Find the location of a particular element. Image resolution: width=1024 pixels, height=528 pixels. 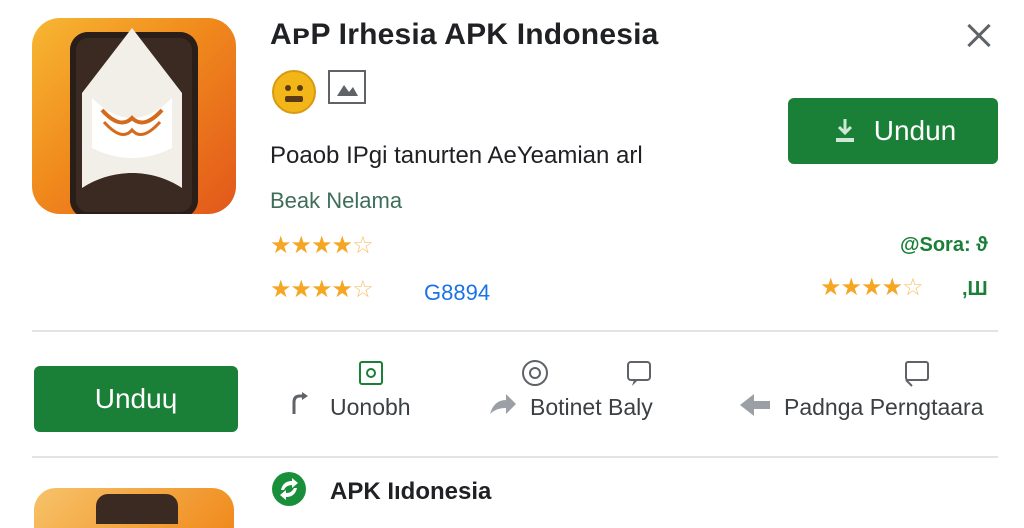

send-icon is located at coordinates (755, 405).